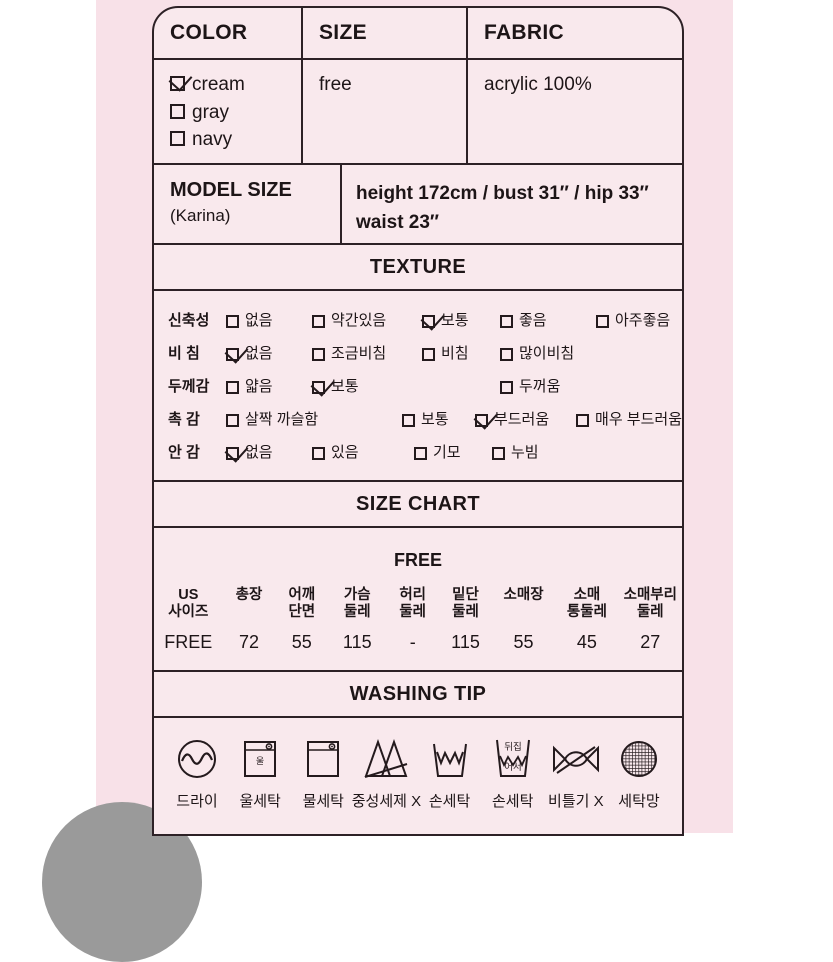 The height and width of the screenshot is (962, 833). What do you see at coordinates (359, 320) in the screenshot?
I see `texture-option-label: 약간있음` at bounding box center [359, 320].